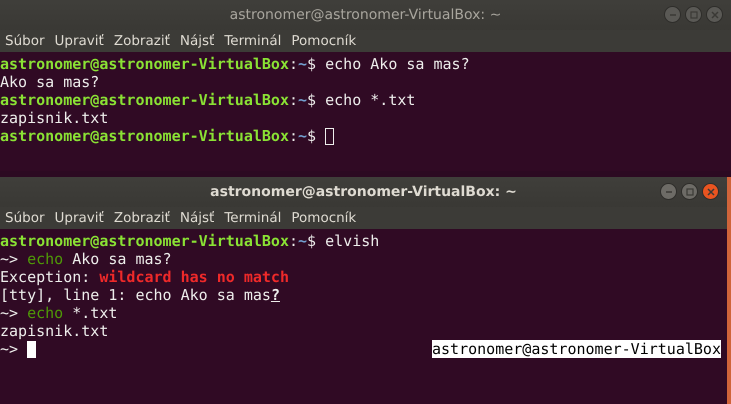 The height and width of the screenshot is (404, 731). I want to click on terminal-text: $ elvish, so click(343, 241).